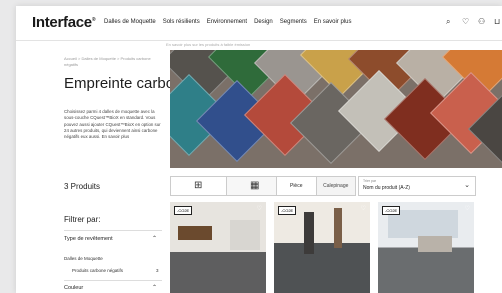 Image resolution: width=502 pixels, height=293 pixels. I want to click on cart-icon: ⊔, so click(497, 22).